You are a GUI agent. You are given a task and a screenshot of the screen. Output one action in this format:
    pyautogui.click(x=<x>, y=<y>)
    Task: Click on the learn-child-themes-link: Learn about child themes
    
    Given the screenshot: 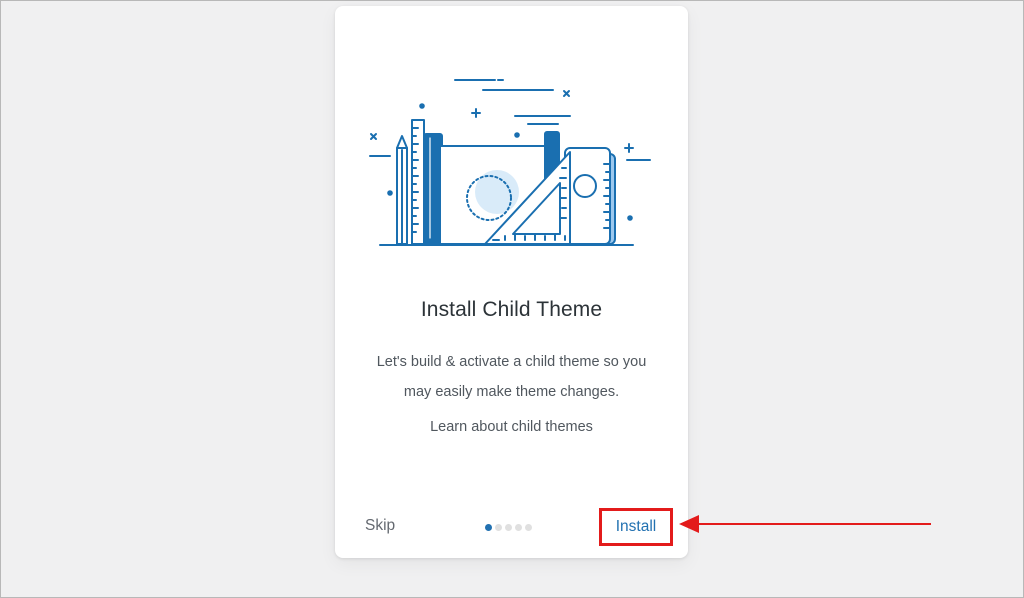 What is the action you would take?
    pyautogui.click(x=511, y=427)
    